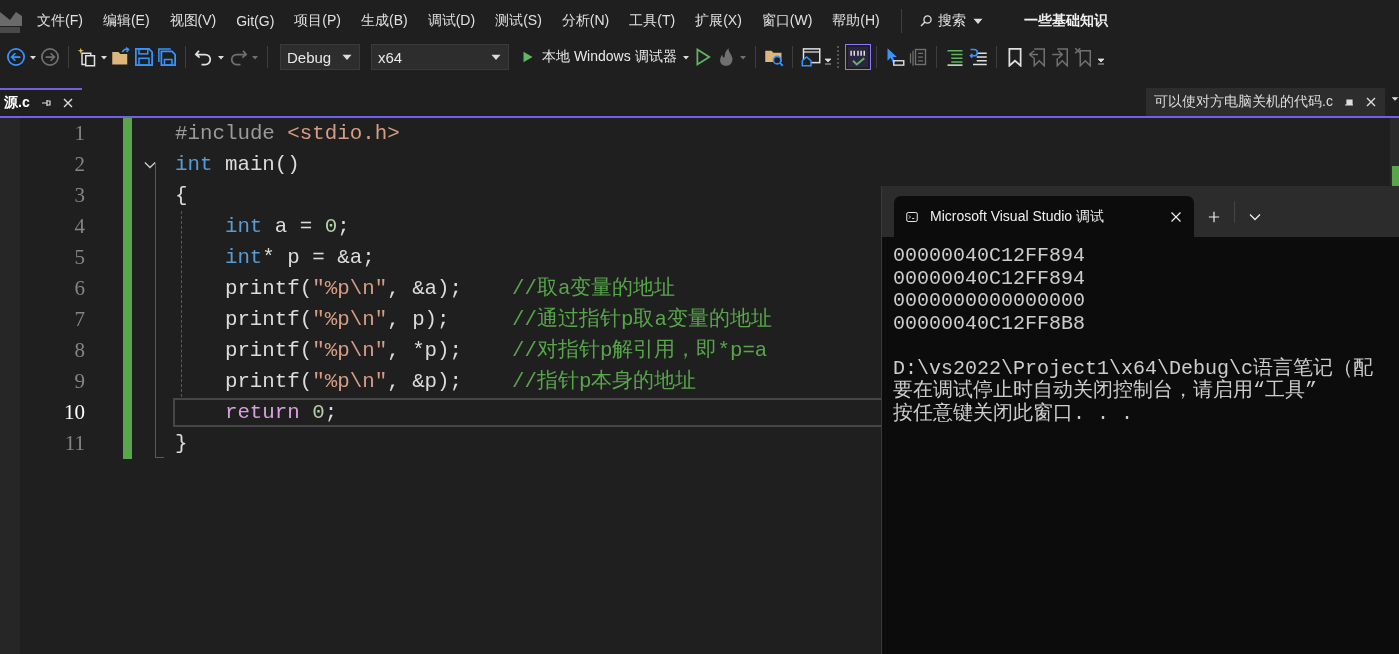  I want to click on menu-item: 项目(P), so click(317, 21).